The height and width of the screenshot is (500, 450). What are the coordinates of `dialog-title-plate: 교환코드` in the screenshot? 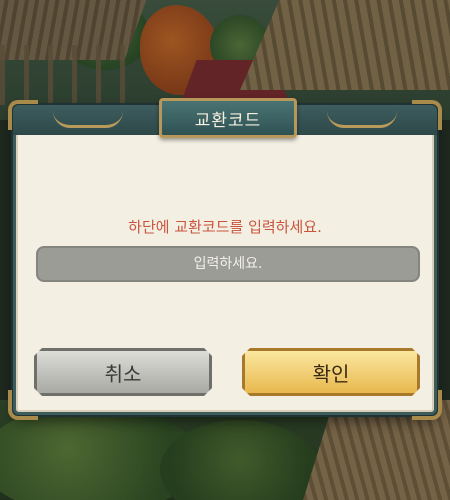 It's located at (228, 118).